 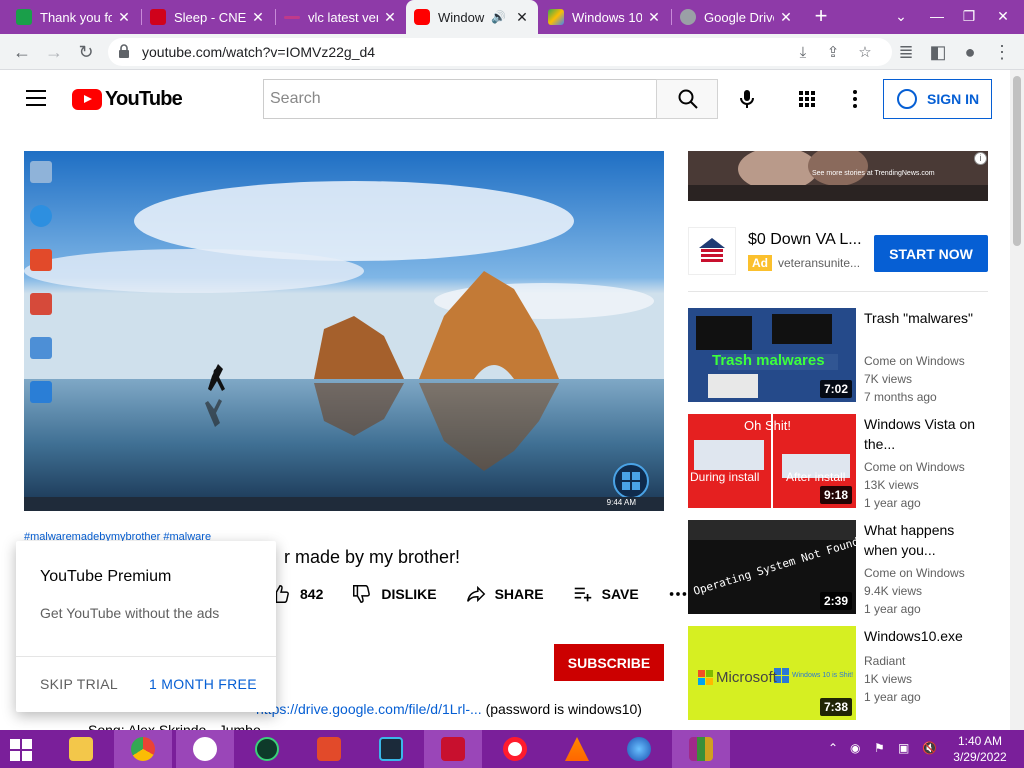 I want to click on taskbar-file-explorer, so click(x=81, y=749).